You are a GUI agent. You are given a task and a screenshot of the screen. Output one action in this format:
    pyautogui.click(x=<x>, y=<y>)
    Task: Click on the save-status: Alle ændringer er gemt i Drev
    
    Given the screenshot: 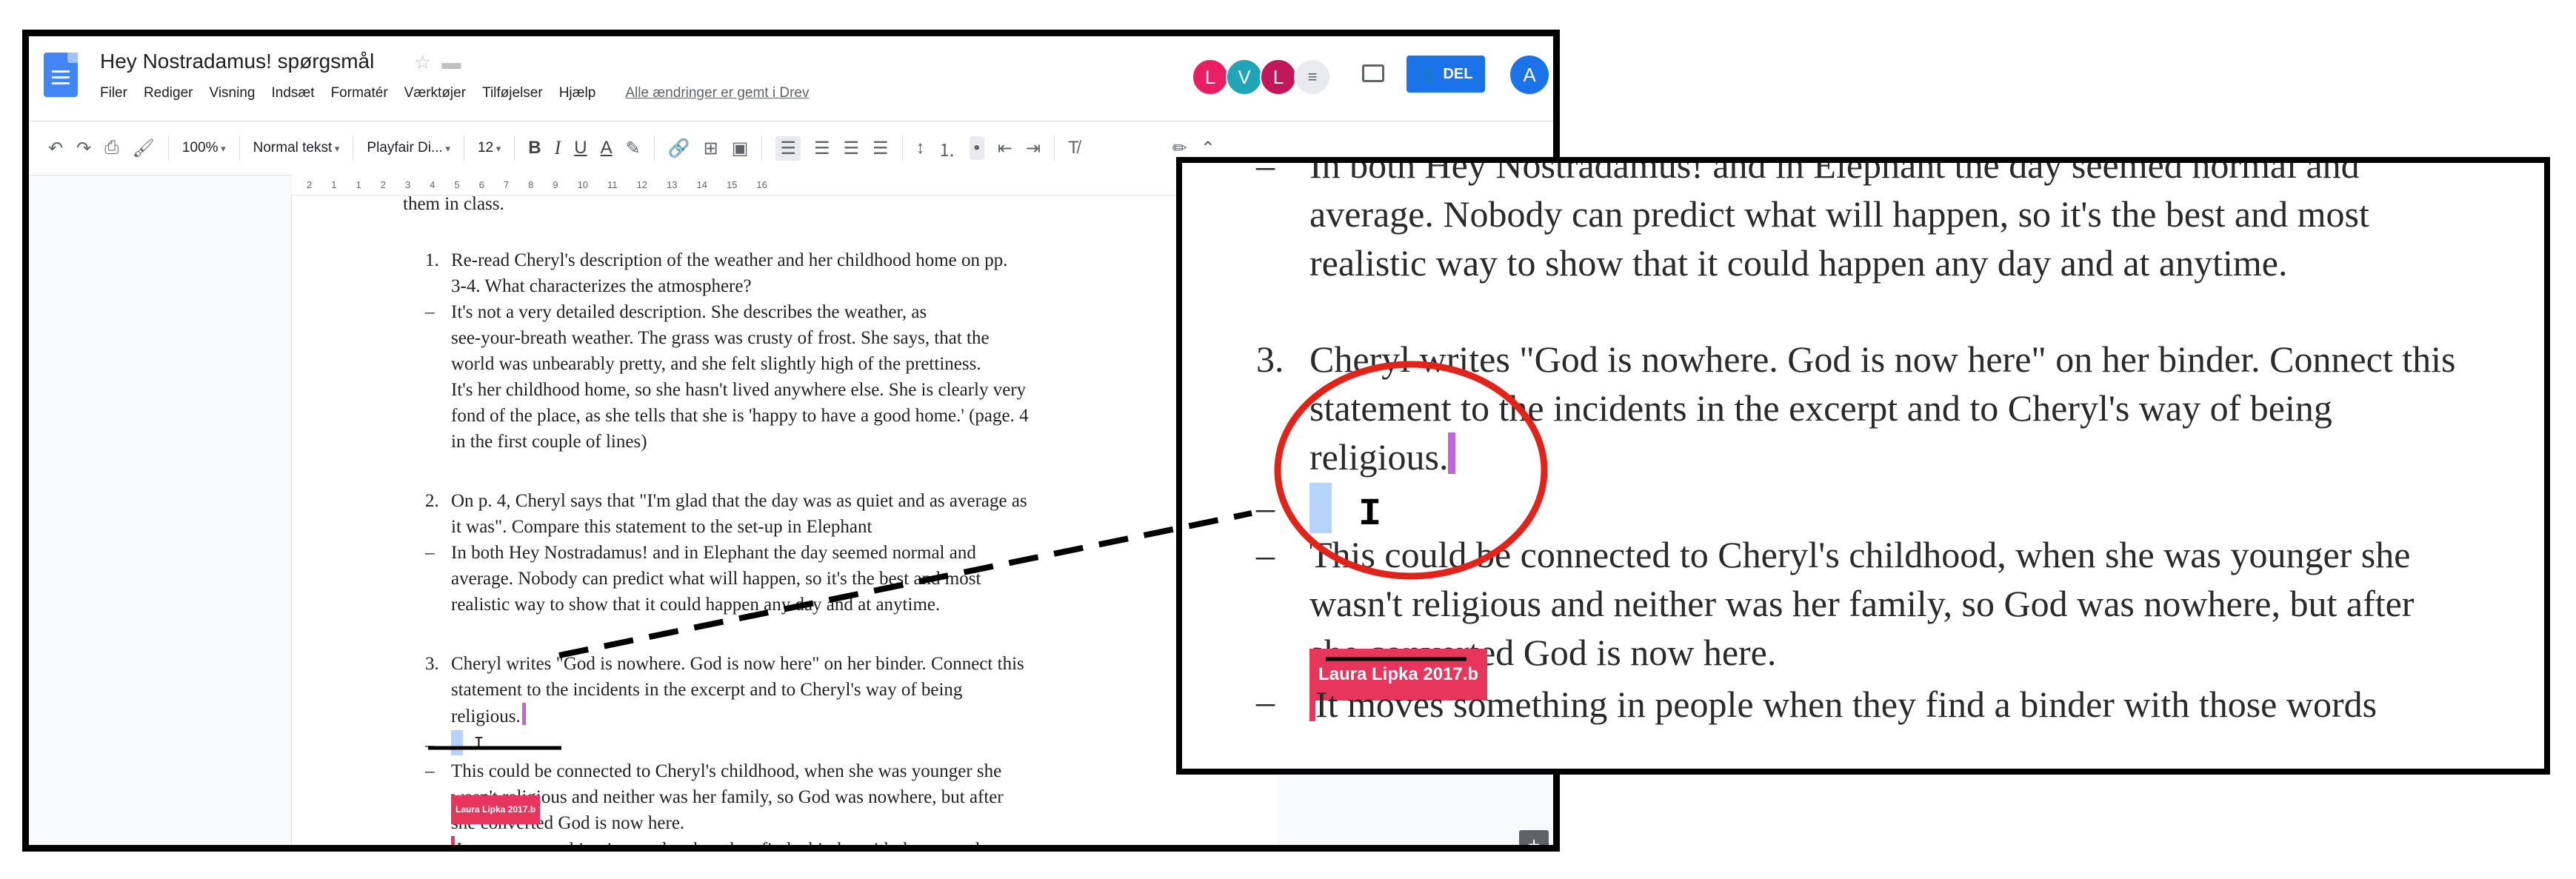 What is the action you would take?
    pyautogui.click(x=717, y=93)
    